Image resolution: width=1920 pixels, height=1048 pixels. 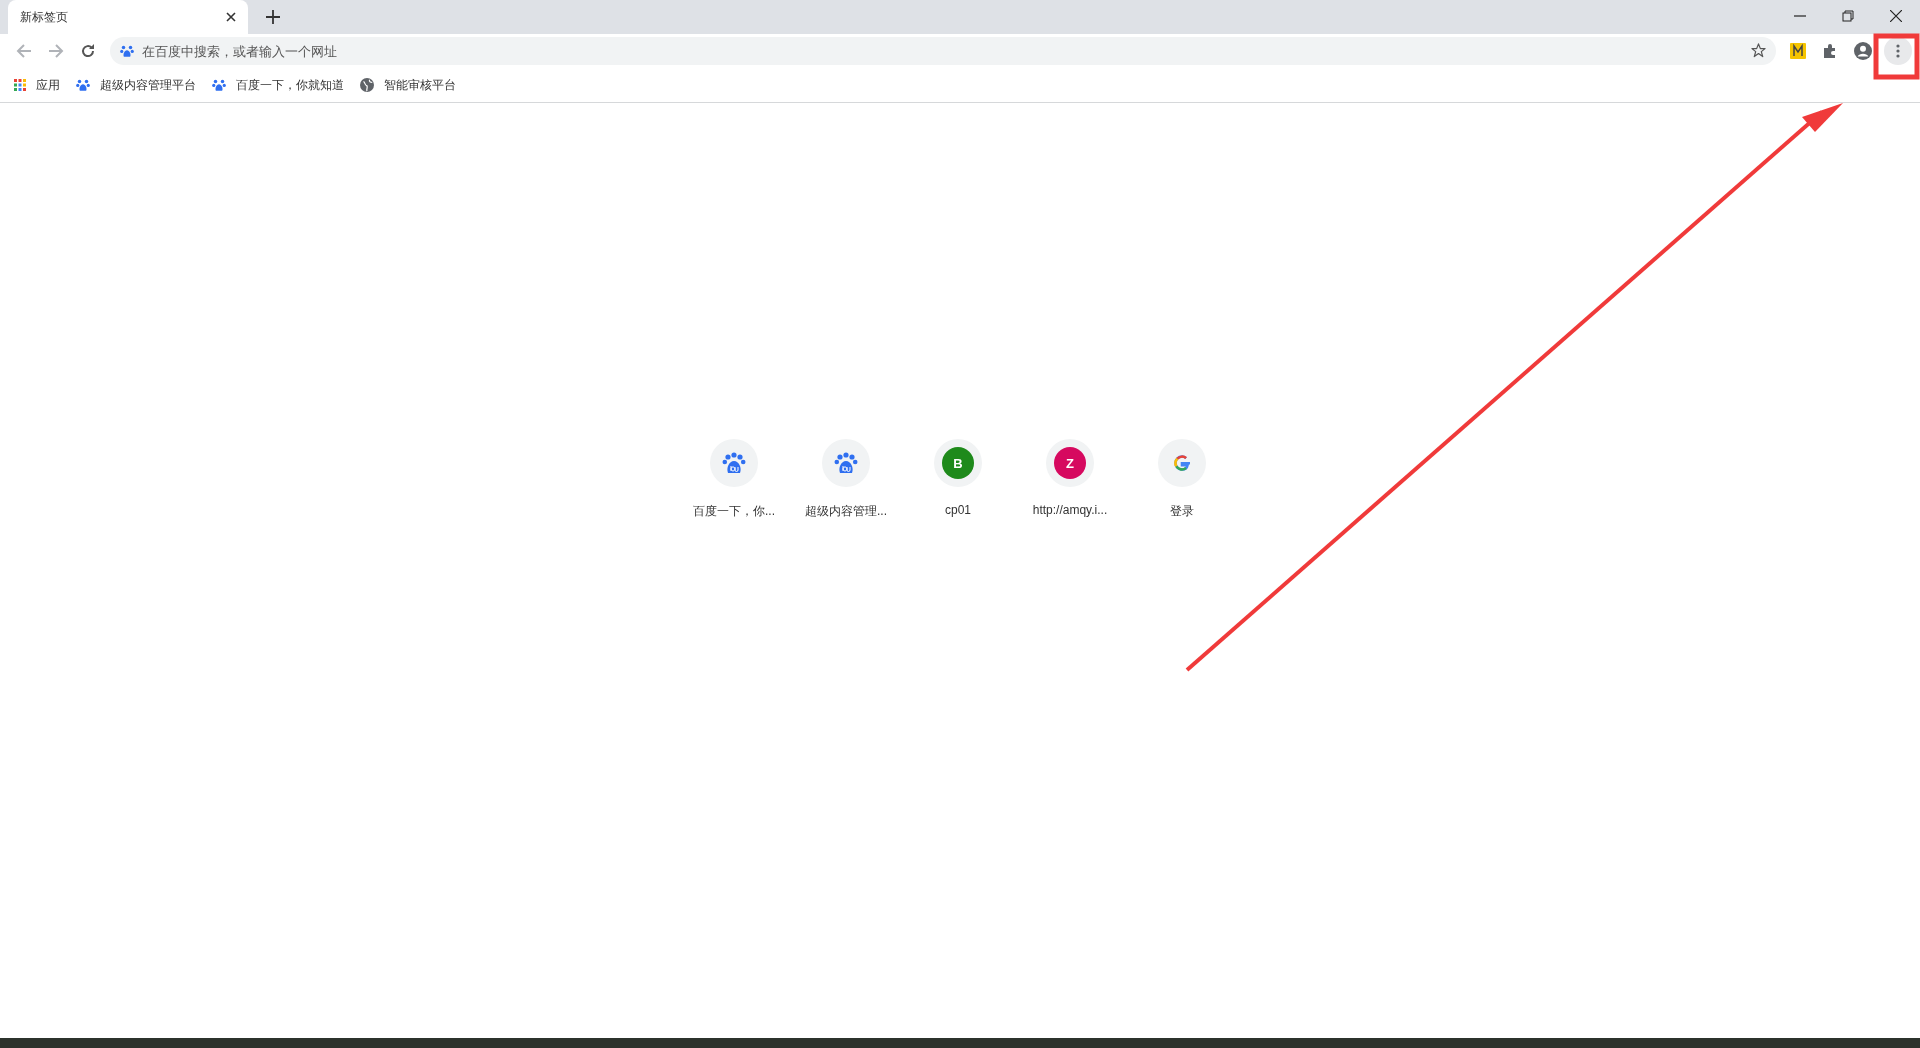 I want to click on menu-button, so click(x=1898, y=51).